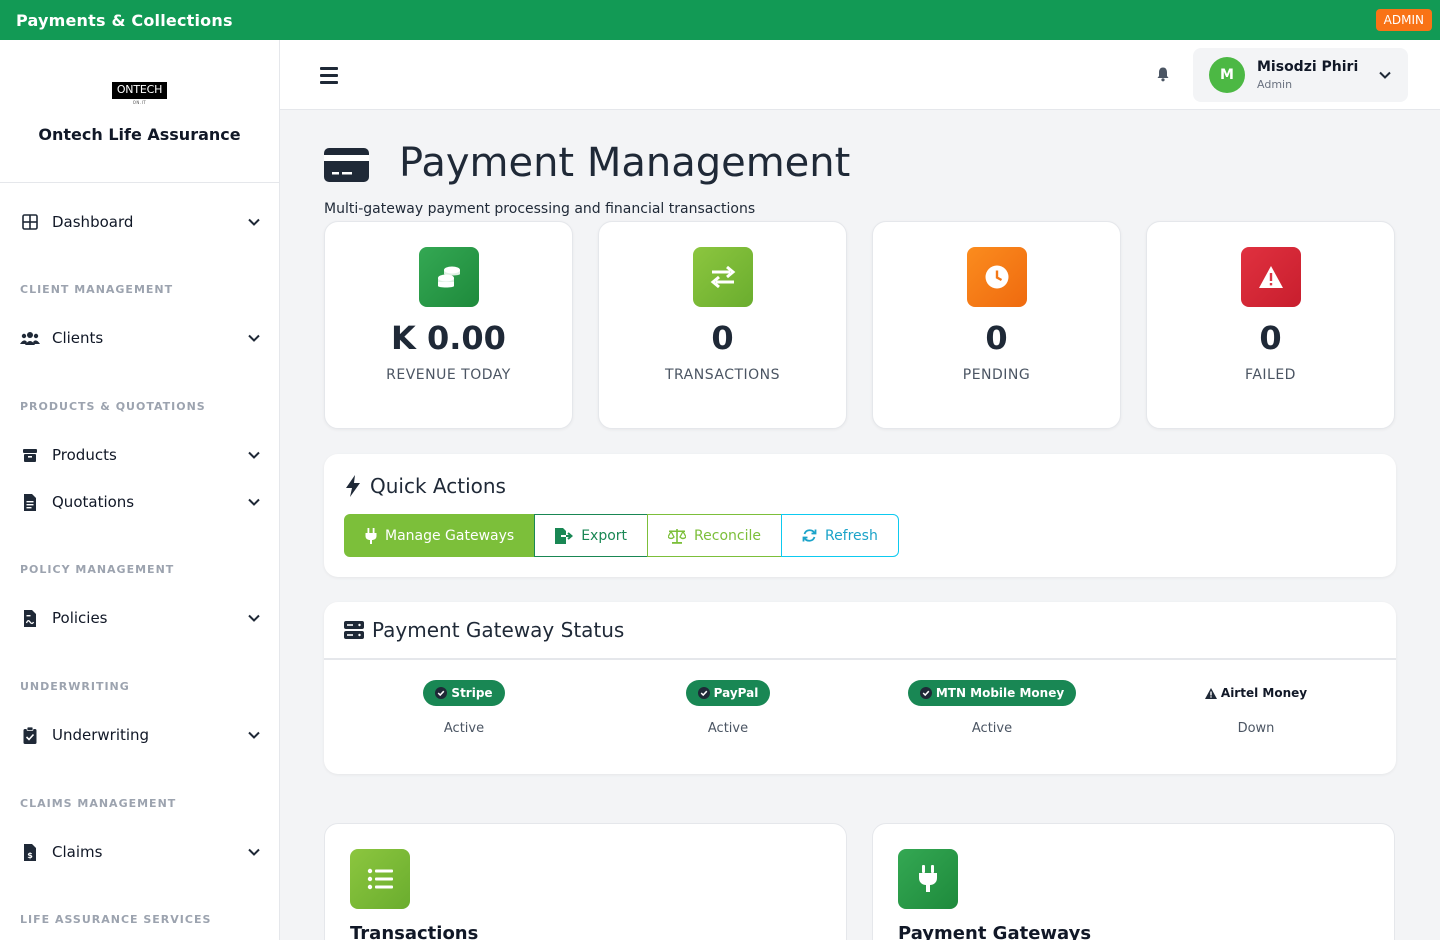 Image resolution: width=1440 pixels, height=940 pixels. Describe the element at coordinates (1256, 728) in the screenshot. I see `gateway-status-text: Down` at that location.